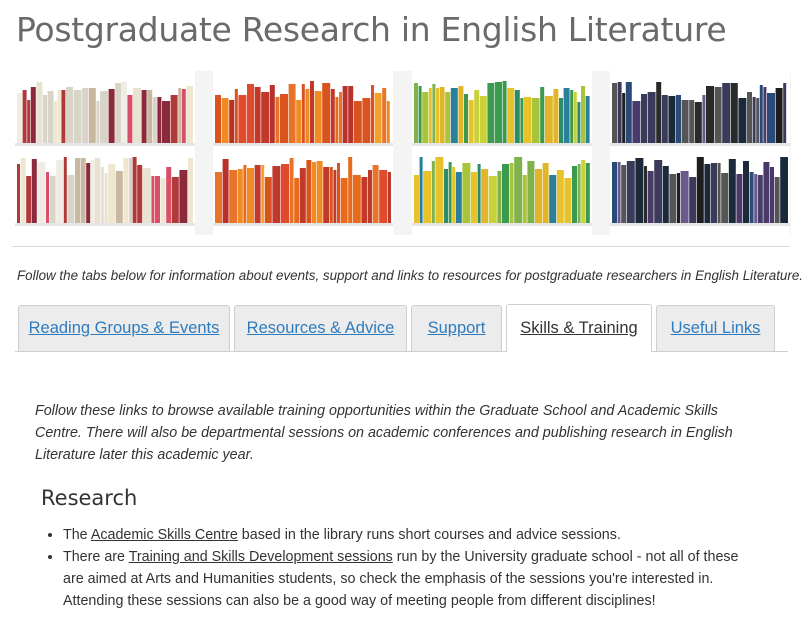  Describe the element at coordinates (261, 557) in the screenshot. I see `training-skills-sessions-link: Training and Skills Development sessions` at that location.